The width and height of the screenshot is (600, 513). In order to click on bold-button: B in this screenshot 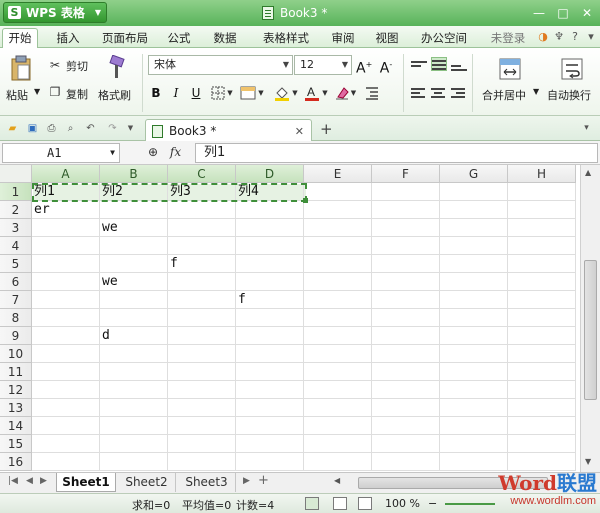, I will do `click(156, 93)`.